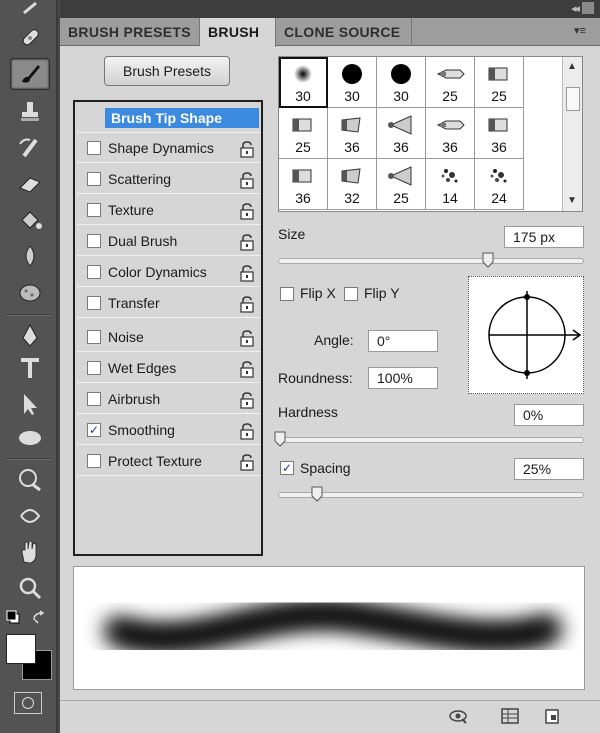 This screenshot has width=600, height=733. What do you see at coordinates (168, 180) in the screenshot?
I see `option-row-scattering: Scattering` at bounding box center [168, 180].